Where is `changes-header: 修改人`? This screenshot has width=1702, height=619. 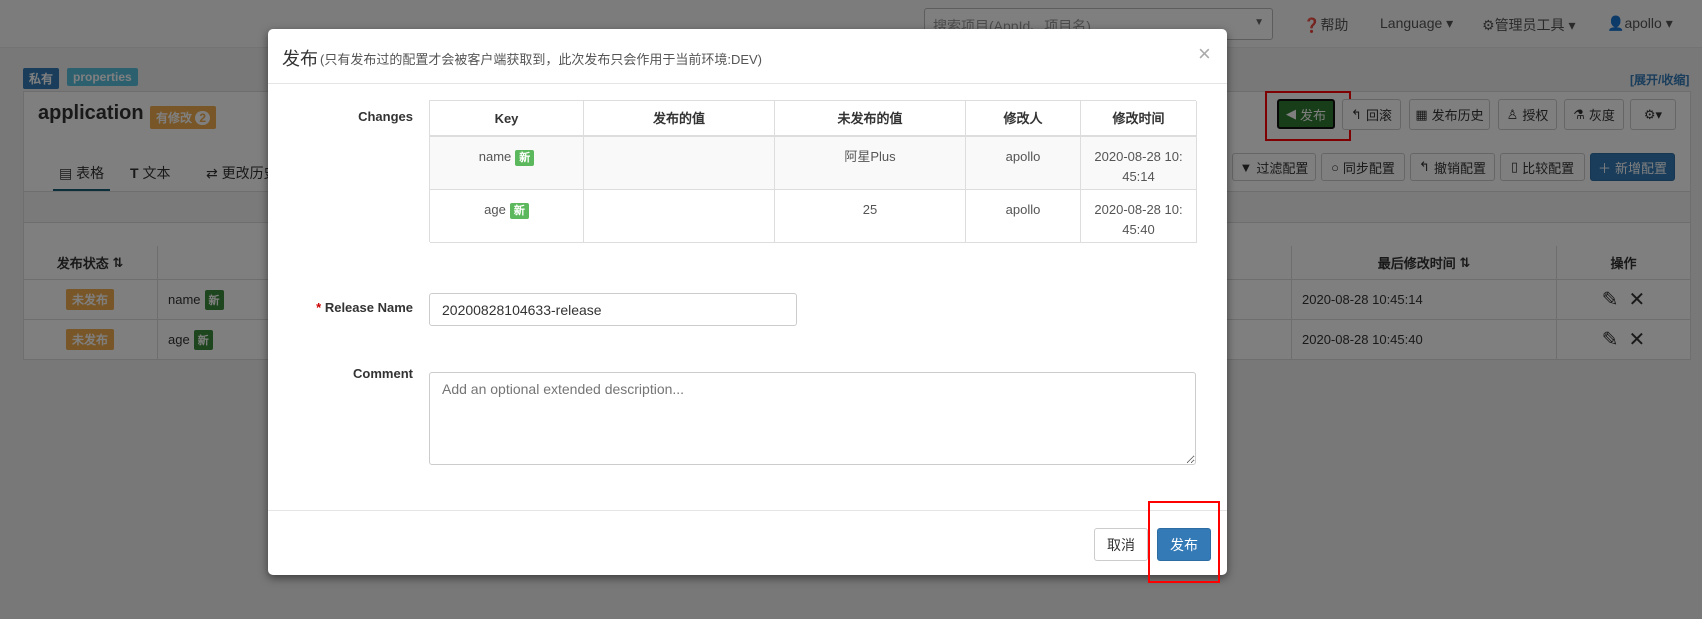 changes-header: 修改人 is located at coordinates (1023, 119).